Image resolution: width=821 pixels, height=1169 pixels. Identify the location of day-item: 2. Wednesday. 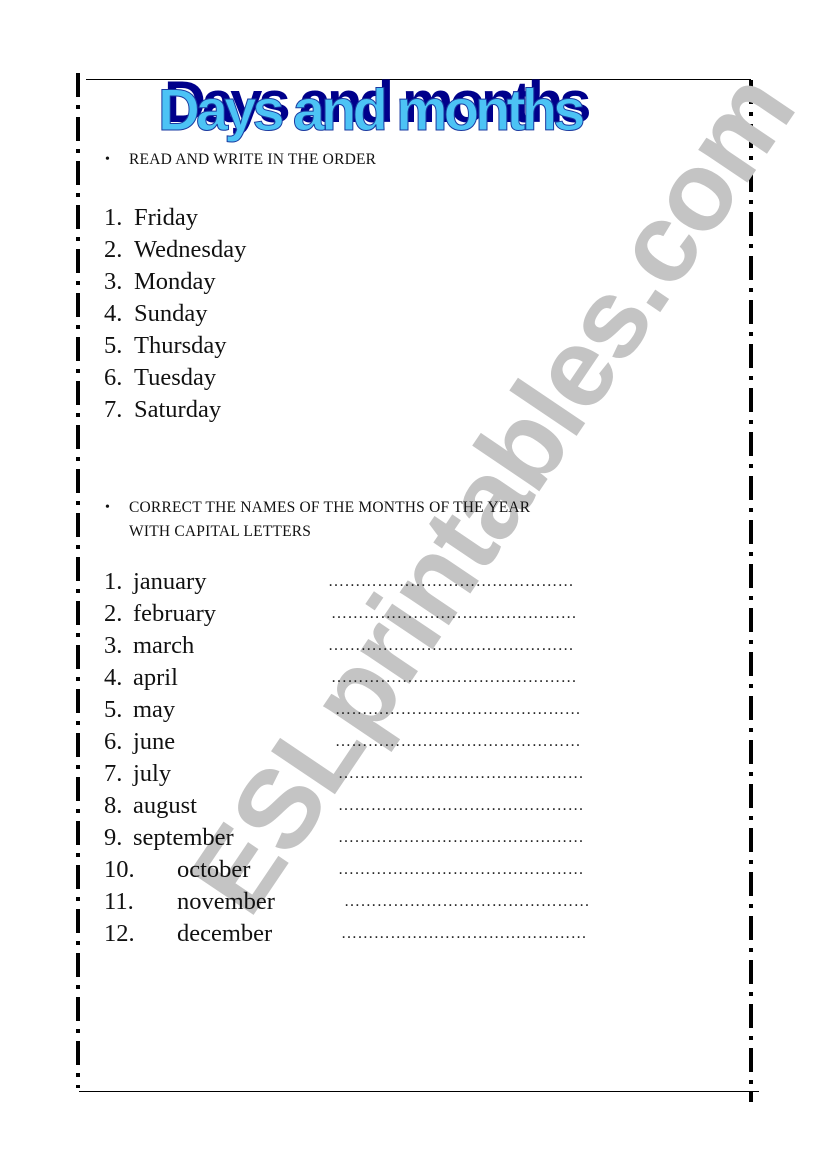
(175, 250).